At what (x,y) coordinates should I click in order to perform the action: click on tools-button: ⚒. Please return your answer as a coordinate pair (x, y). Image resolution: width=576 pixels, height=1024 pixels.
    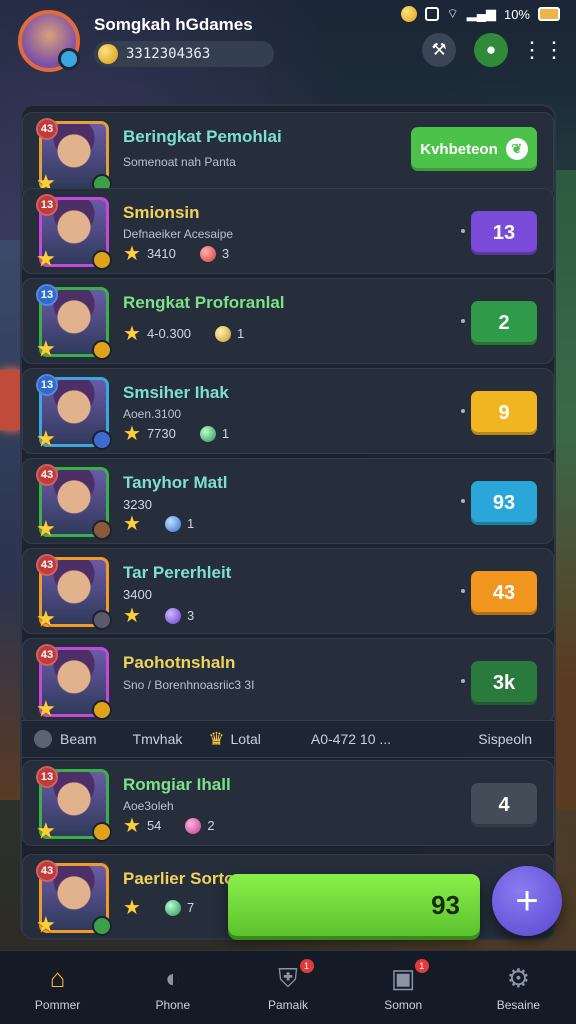
    Looking at the image, I should click on (439, 50).